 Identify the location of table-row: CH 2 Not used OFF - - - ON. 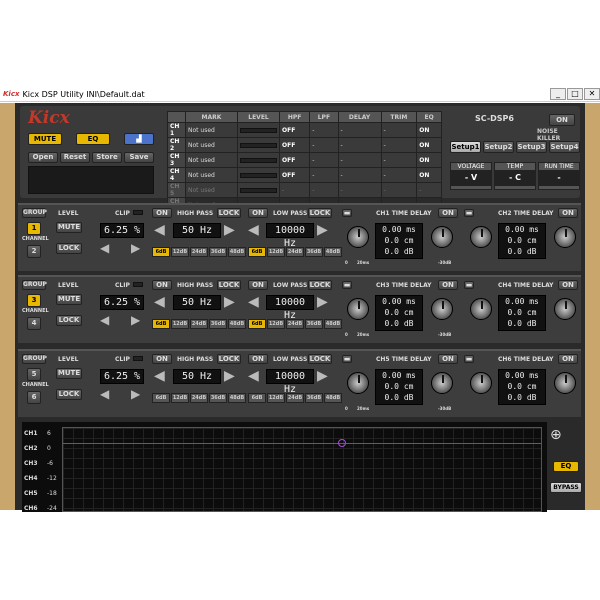
(304, 145).